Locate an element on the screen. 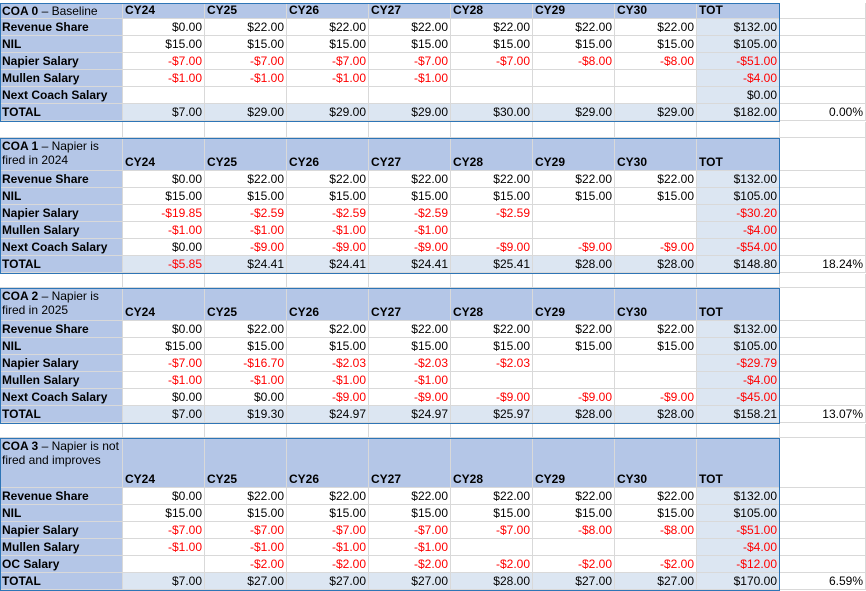  coa-title-cell: COA 2 – Napier is fired in 2025 is located at coordinates (61, 304).